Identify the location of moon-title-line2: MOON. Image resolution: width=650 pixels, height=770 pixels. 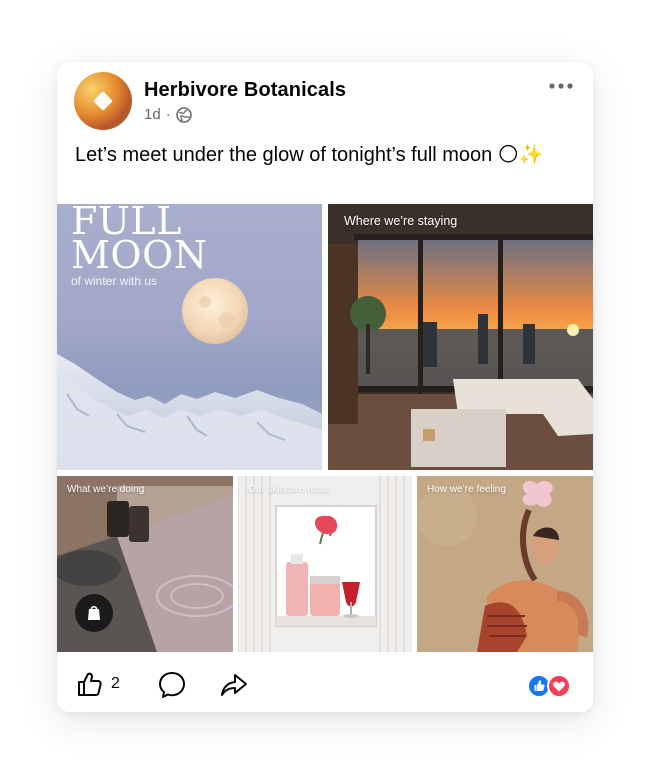
(139, 255).